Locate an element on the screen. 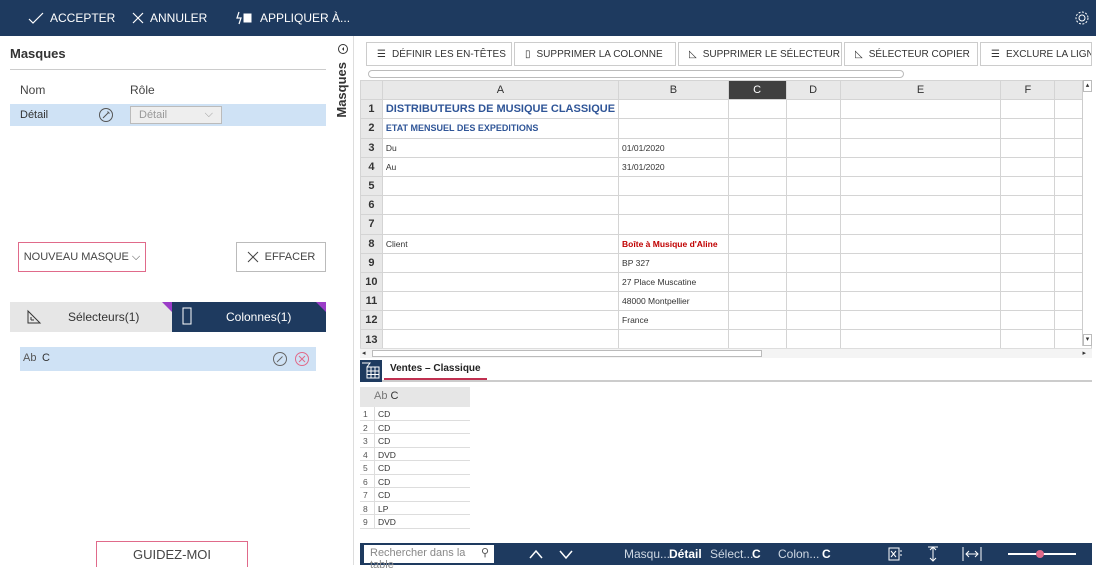 The width and height of the screenshot is (1096, 571). collapse-icon is located at coordinates (343, 49).